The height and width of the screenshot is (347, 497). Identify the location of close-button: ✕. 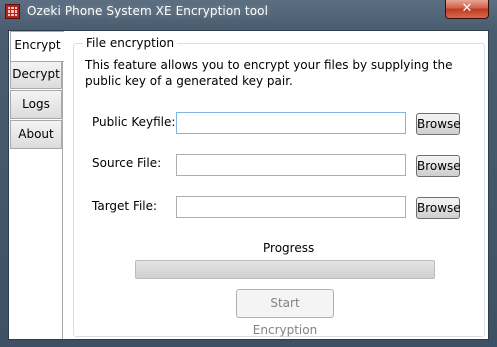
(467, 9).